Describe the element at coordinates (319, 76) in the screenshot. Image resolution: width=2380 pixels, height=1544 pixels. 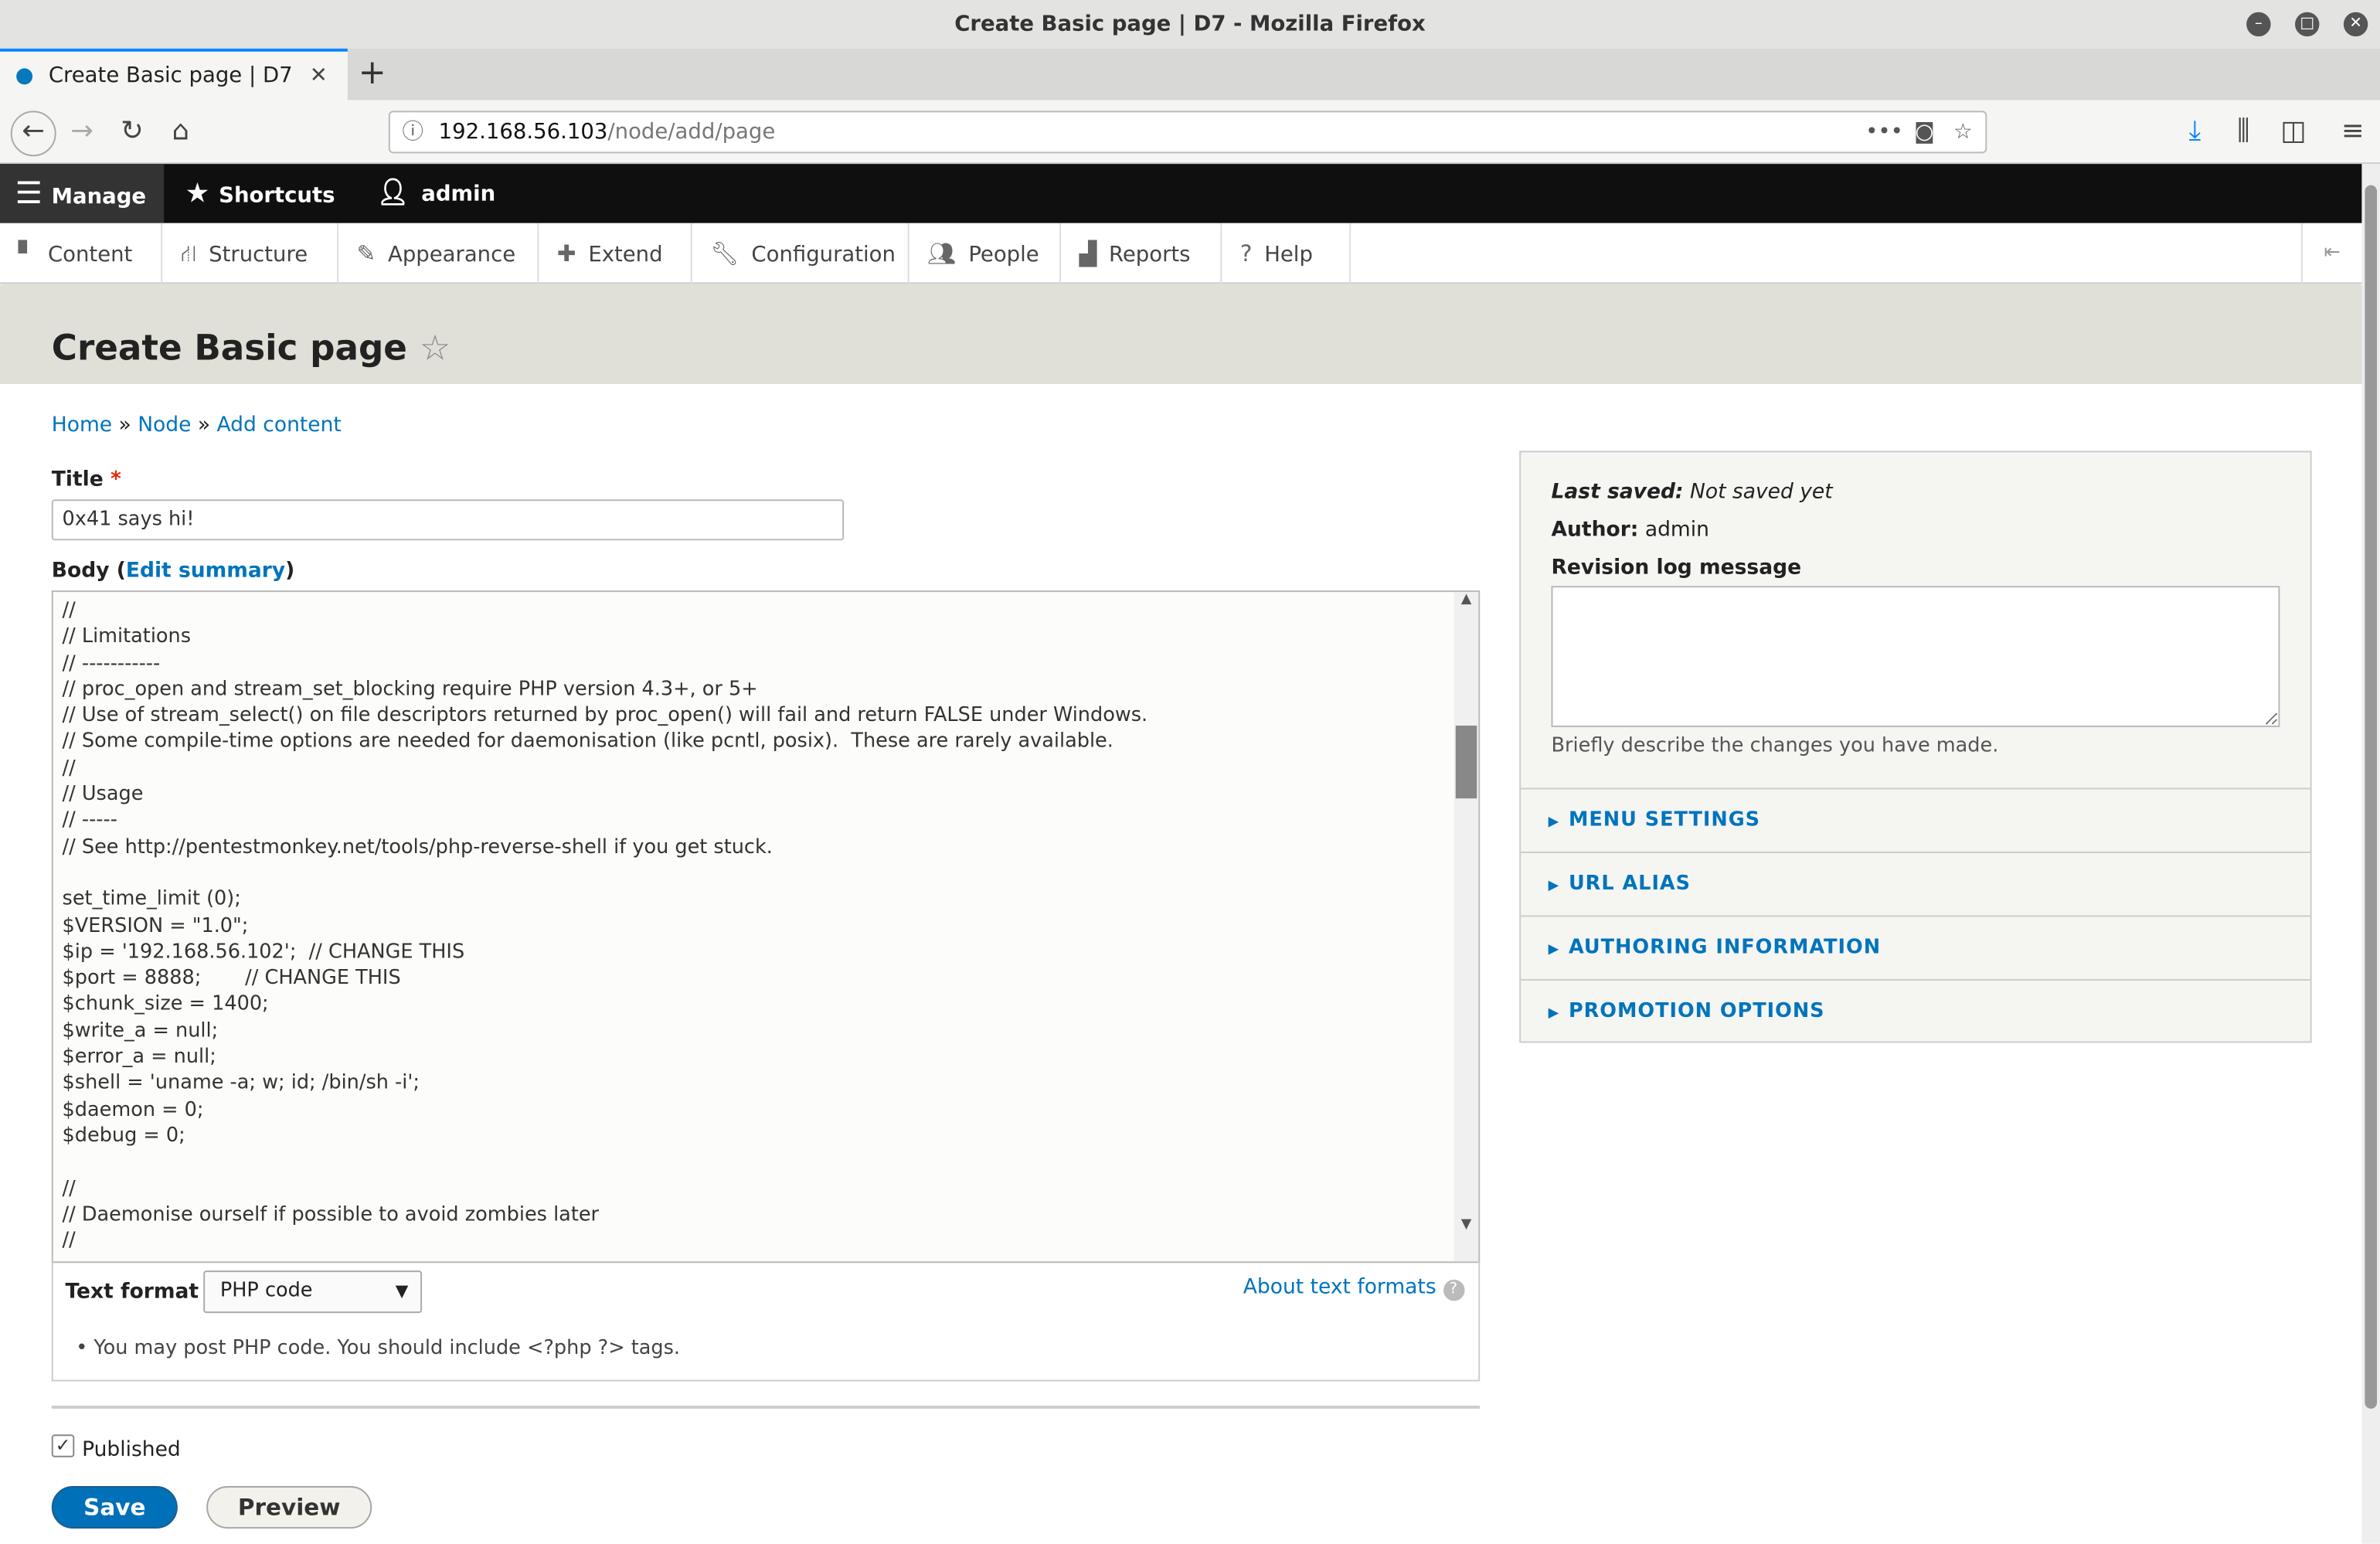
I see `tab-close-icon: ✕` at that location.